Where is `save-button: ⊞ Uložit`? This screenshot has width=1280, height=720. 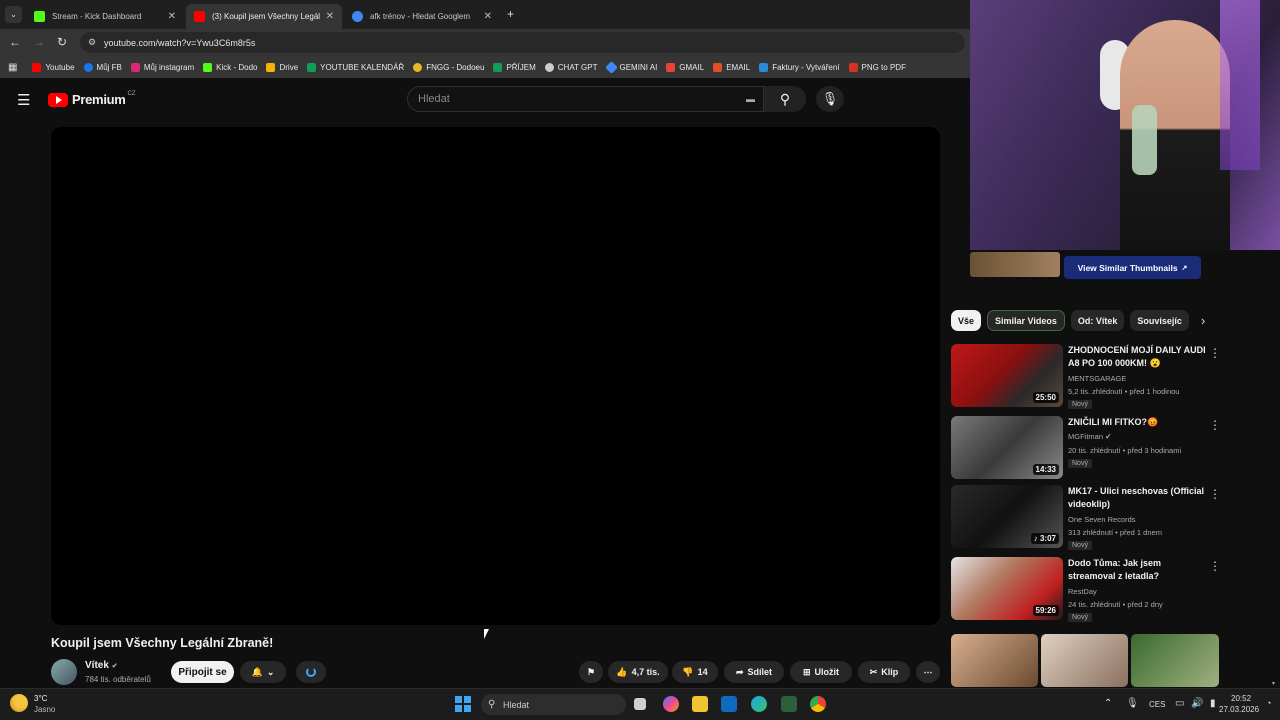 save-button: ⊞ Uložit is located at coordinates (821, 672).